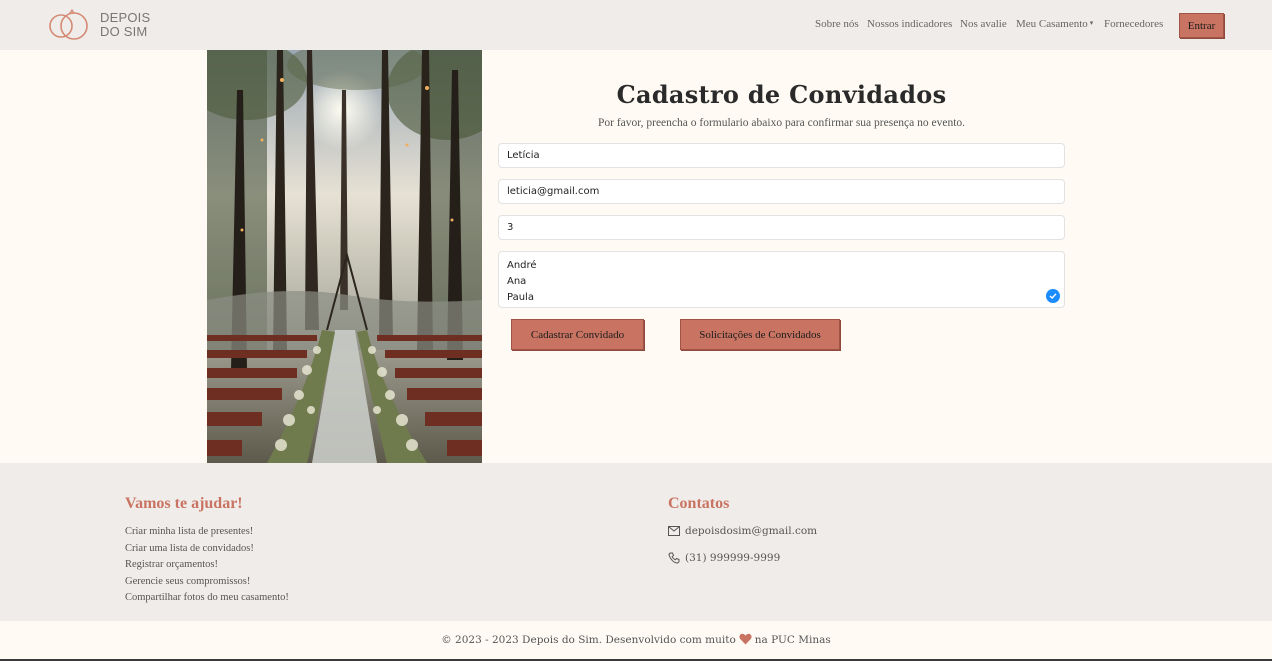  Describe the element at coordinates (125, 17) in the screenshot. I see `brand-line-1: DEPOIS` at that location.